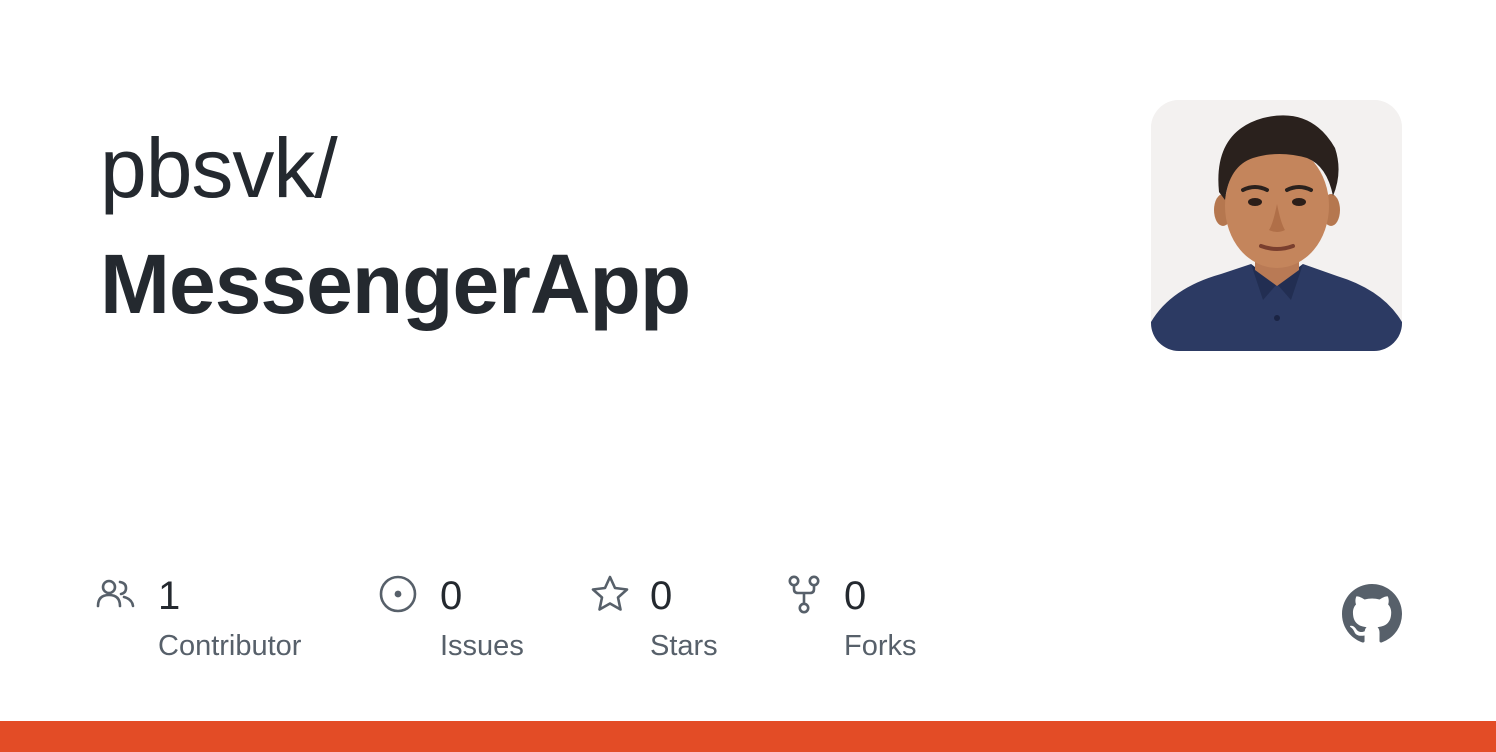 The height and width of the screenshot is (752, 1496). I want to click on issue-opened-icon, so click(398, 594).